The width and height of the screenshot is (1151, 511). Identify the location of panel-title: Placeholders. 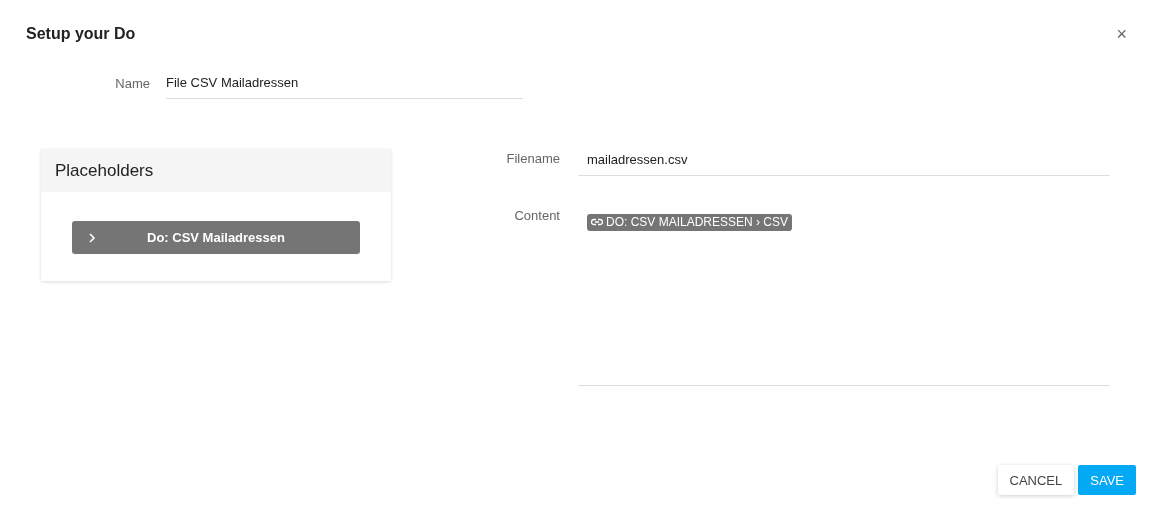
(104, 170).